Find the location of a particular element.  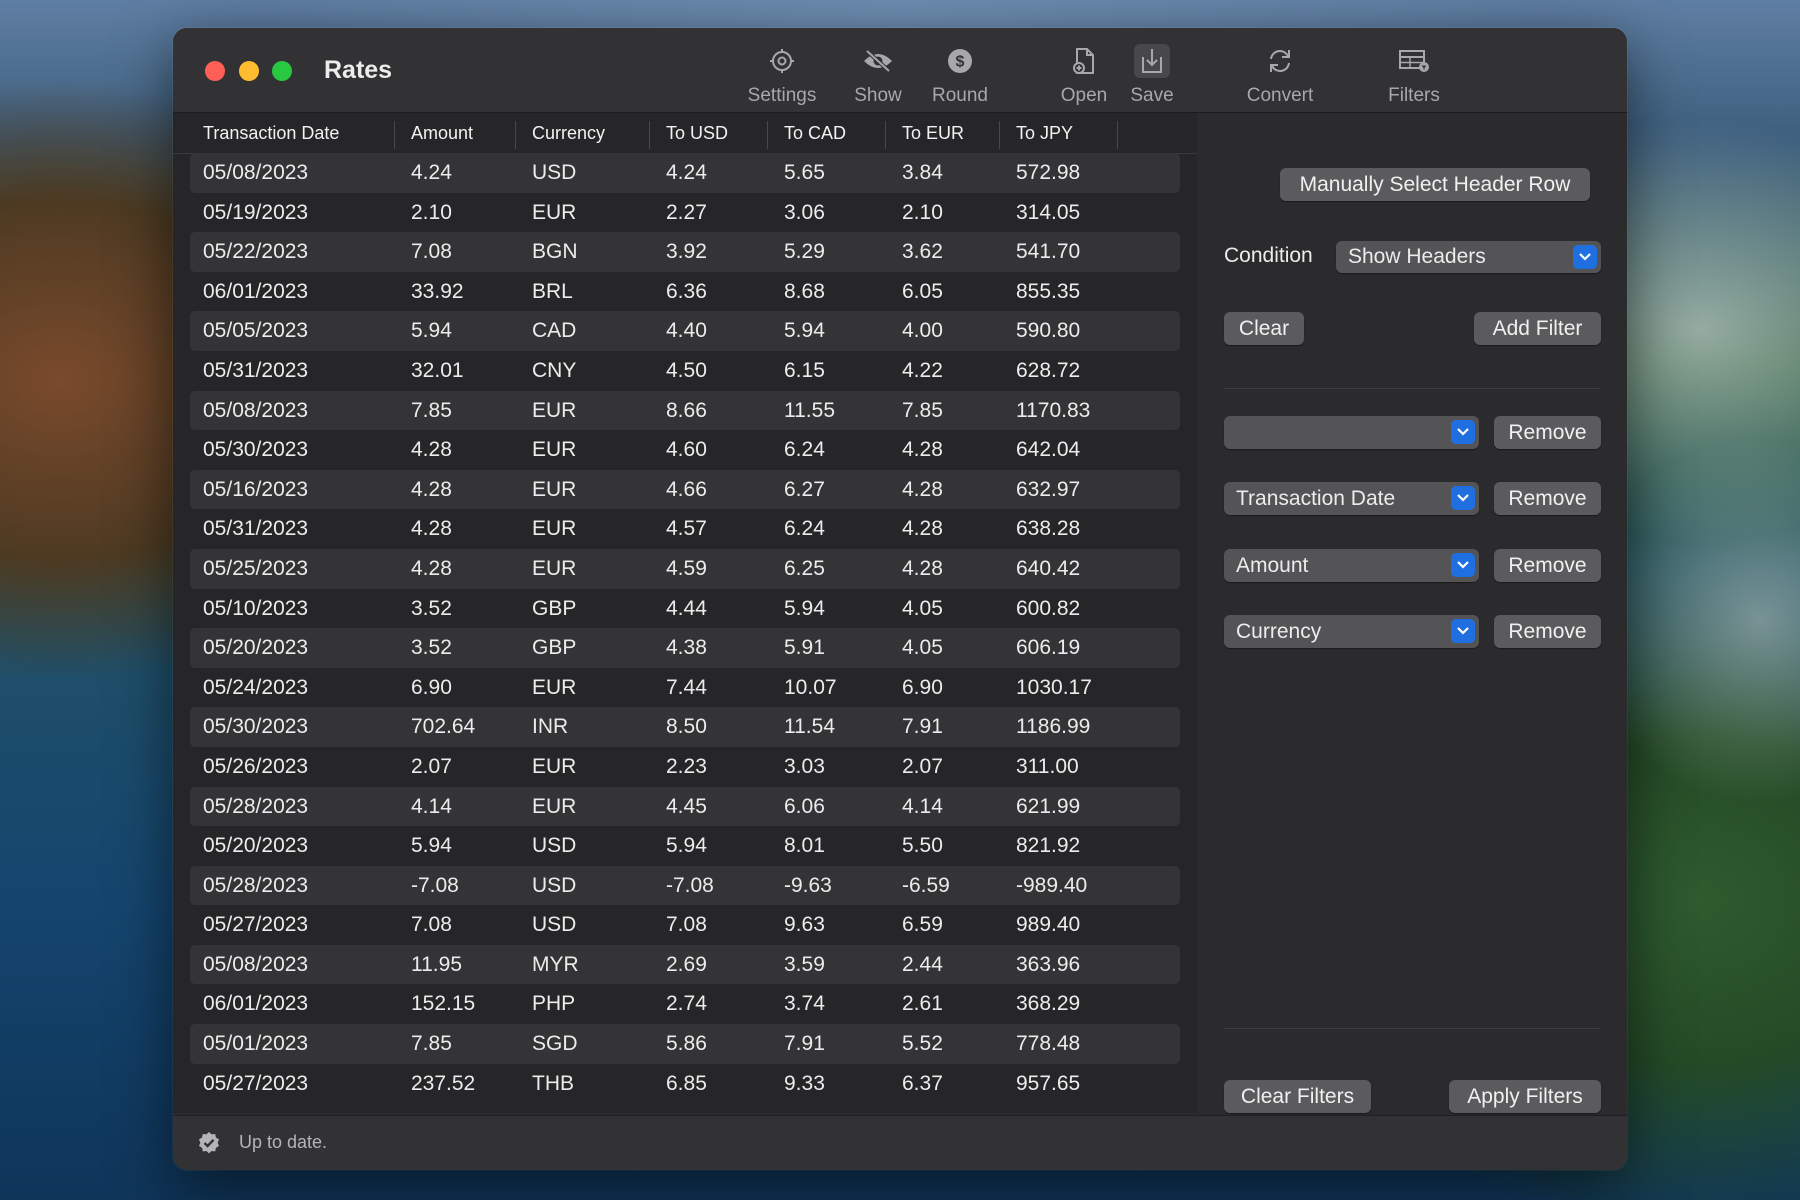

table-row: 06/01/2023 152.15 PHP 2.74 3.74 2.61 368.29 is located at coordinates (685, 1004).